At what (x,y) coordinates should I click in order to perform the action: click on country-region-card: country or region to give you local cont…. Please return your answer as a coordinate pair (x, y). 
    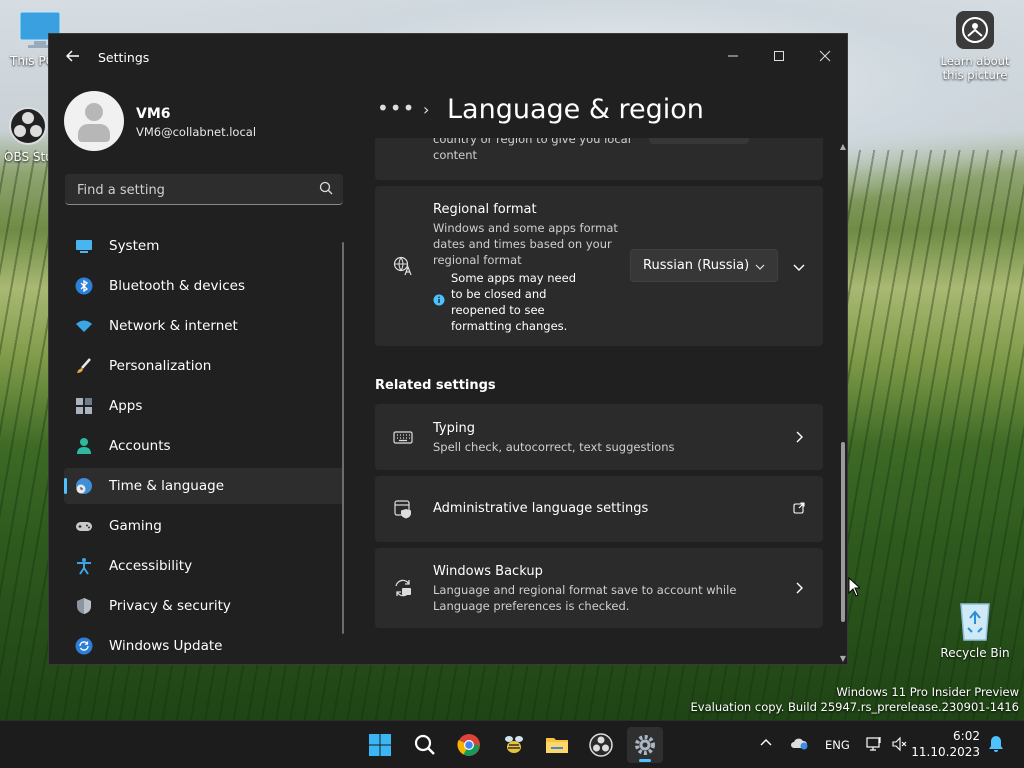
    Looking at the image, I should click on (599, 159).